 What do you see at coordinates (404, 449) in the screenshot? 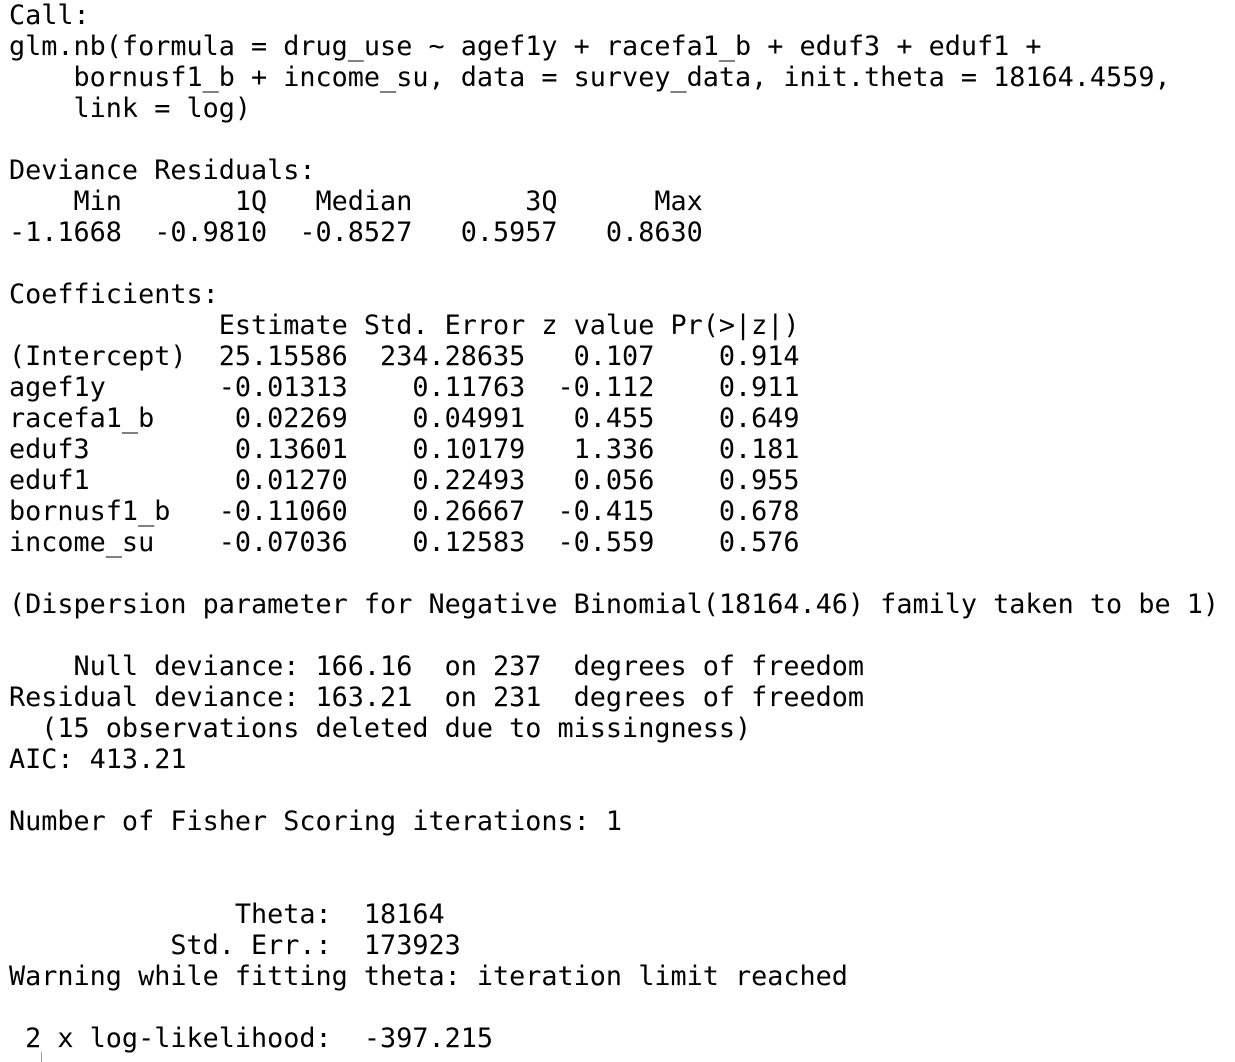
I see `coefficient-row-eduf3: eduf3 0.13601 0.10179 1.336 0.181` at bounding box center [404, 449].